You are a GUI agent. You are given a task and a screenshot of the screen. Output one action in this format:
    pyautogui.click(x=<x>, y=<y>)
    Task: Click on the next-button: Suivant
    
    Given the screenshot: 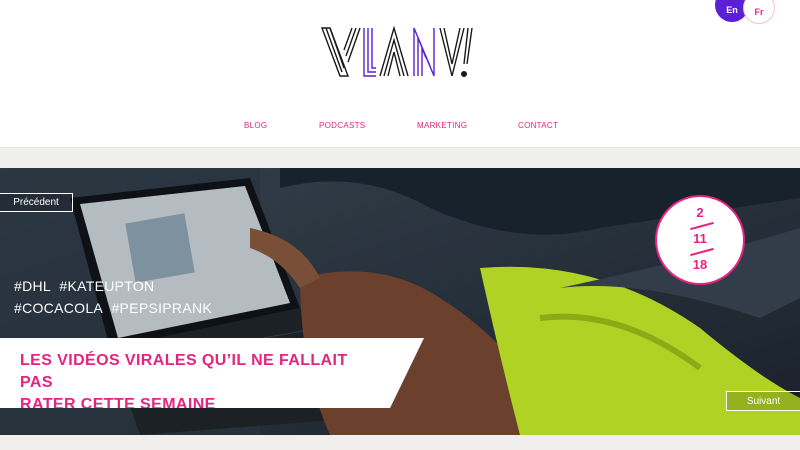 What is the action you would take?
    pyautogui.click(x=763, y=401)
    